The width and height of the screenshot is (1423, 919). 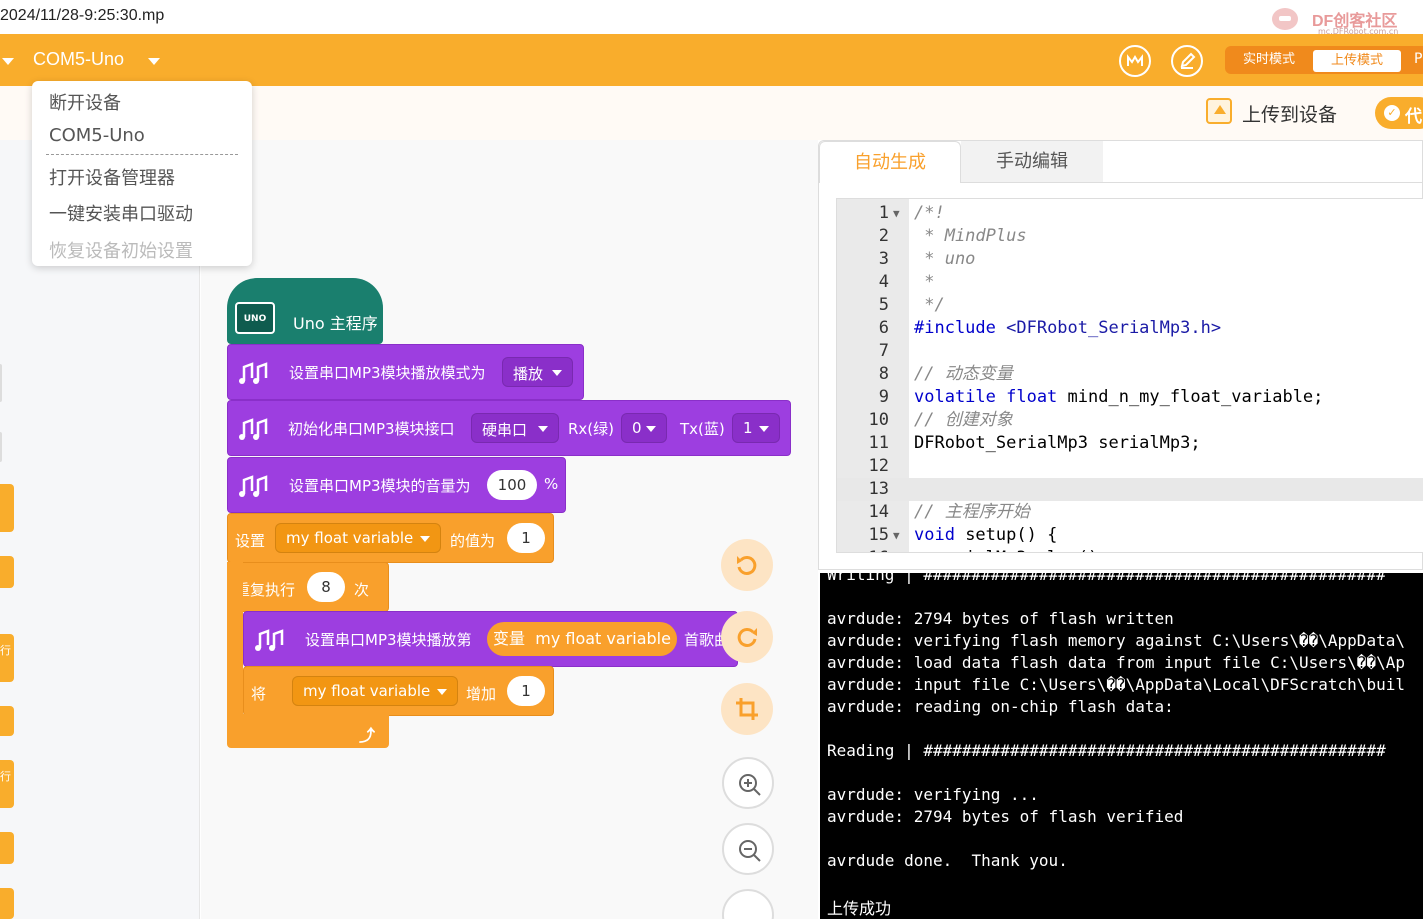 I want to click on mode-switch: 实时模式 上传模式, so click(x=1324, y=60).